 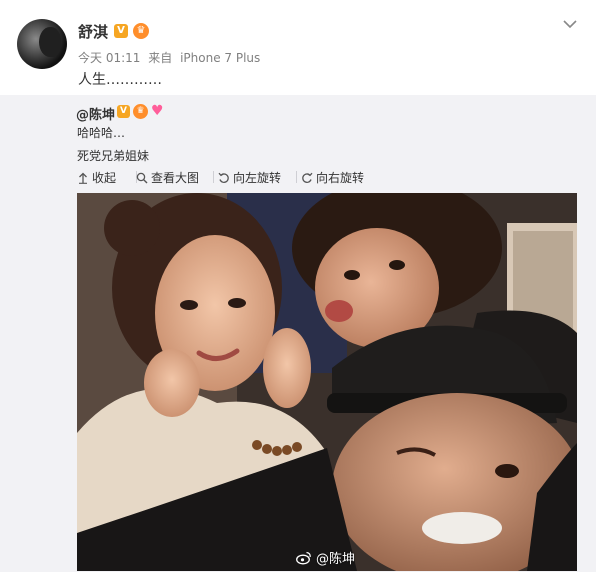 What do you see at coordinates (257, 178) in the screenshot?
I see `rotate-left-label: 向左旋转` at bounding box center [257, 178].